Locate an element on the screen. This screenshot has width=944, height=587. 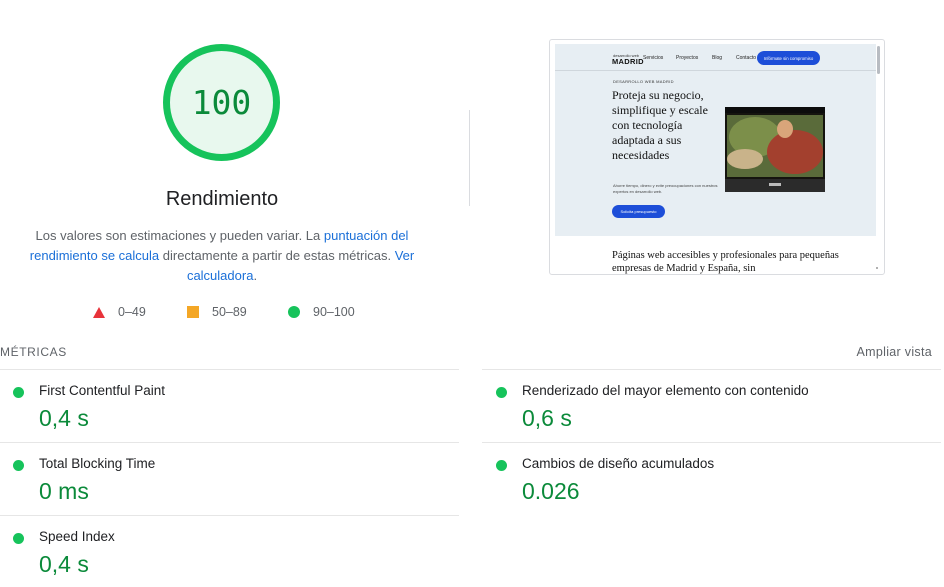
description-text-3: . is located at coordinates (255, 275).